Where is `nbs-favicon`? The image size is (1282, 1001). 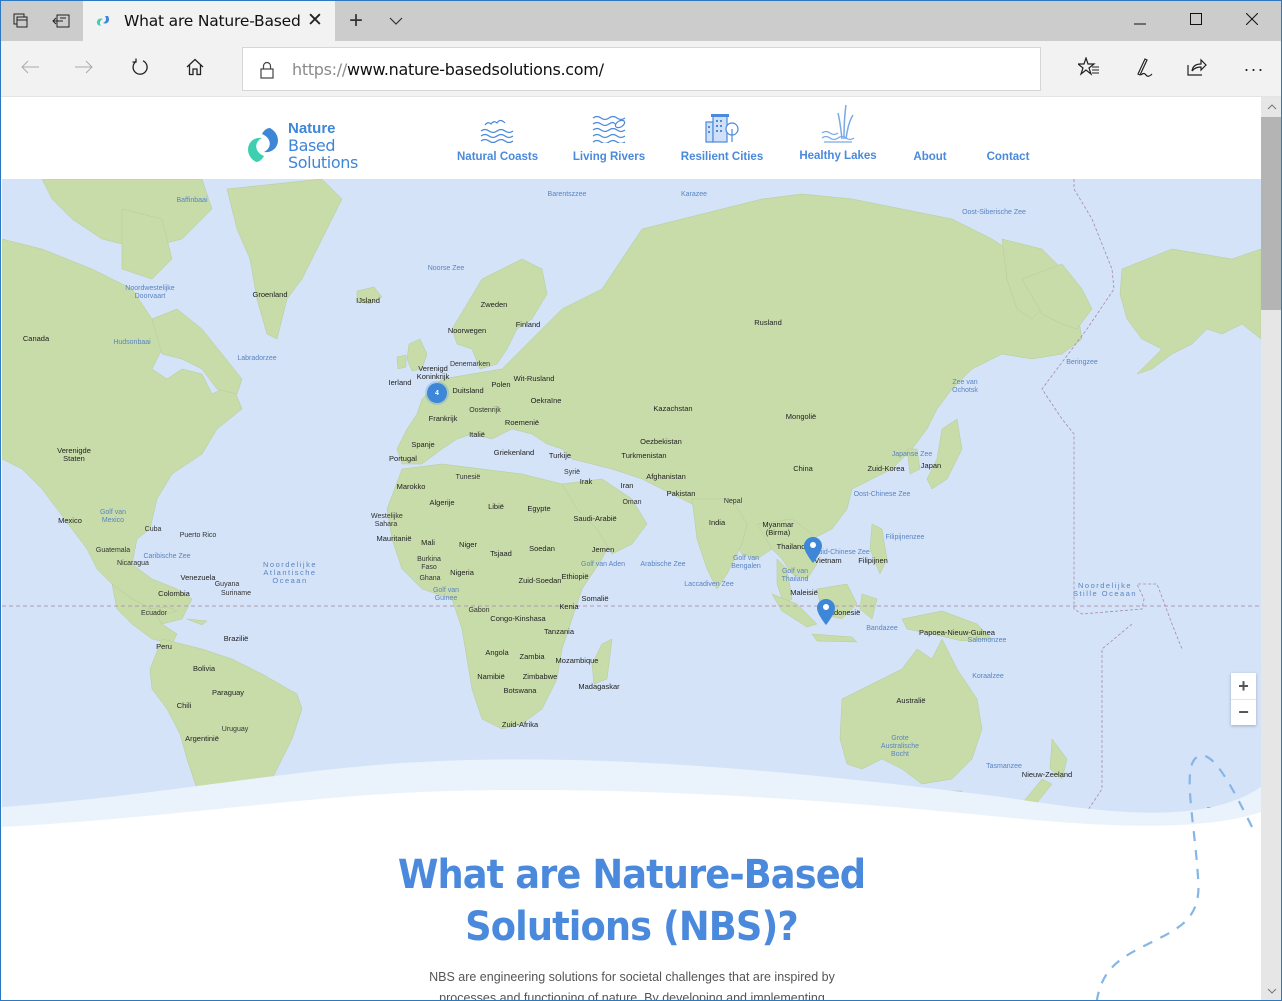
nbs-favicon is located at coordinates (103, 21).